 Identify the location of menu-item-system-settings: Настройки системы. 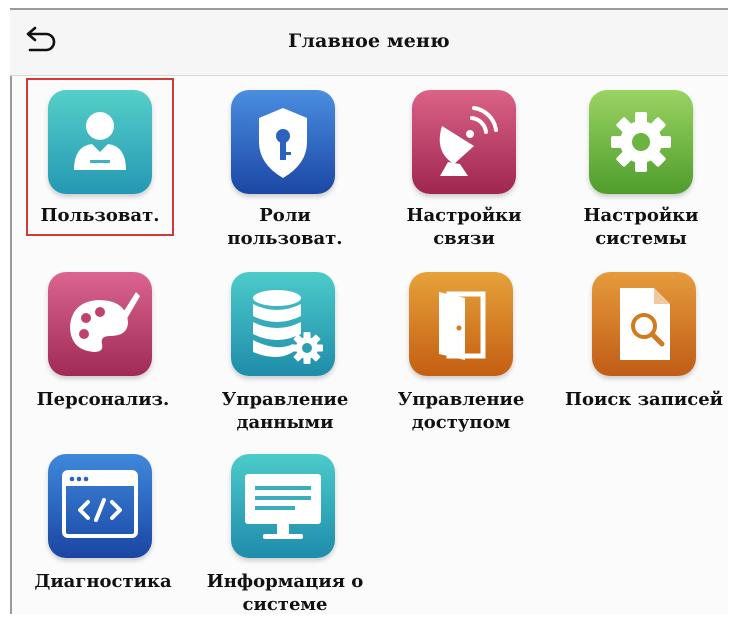
(641, 170).